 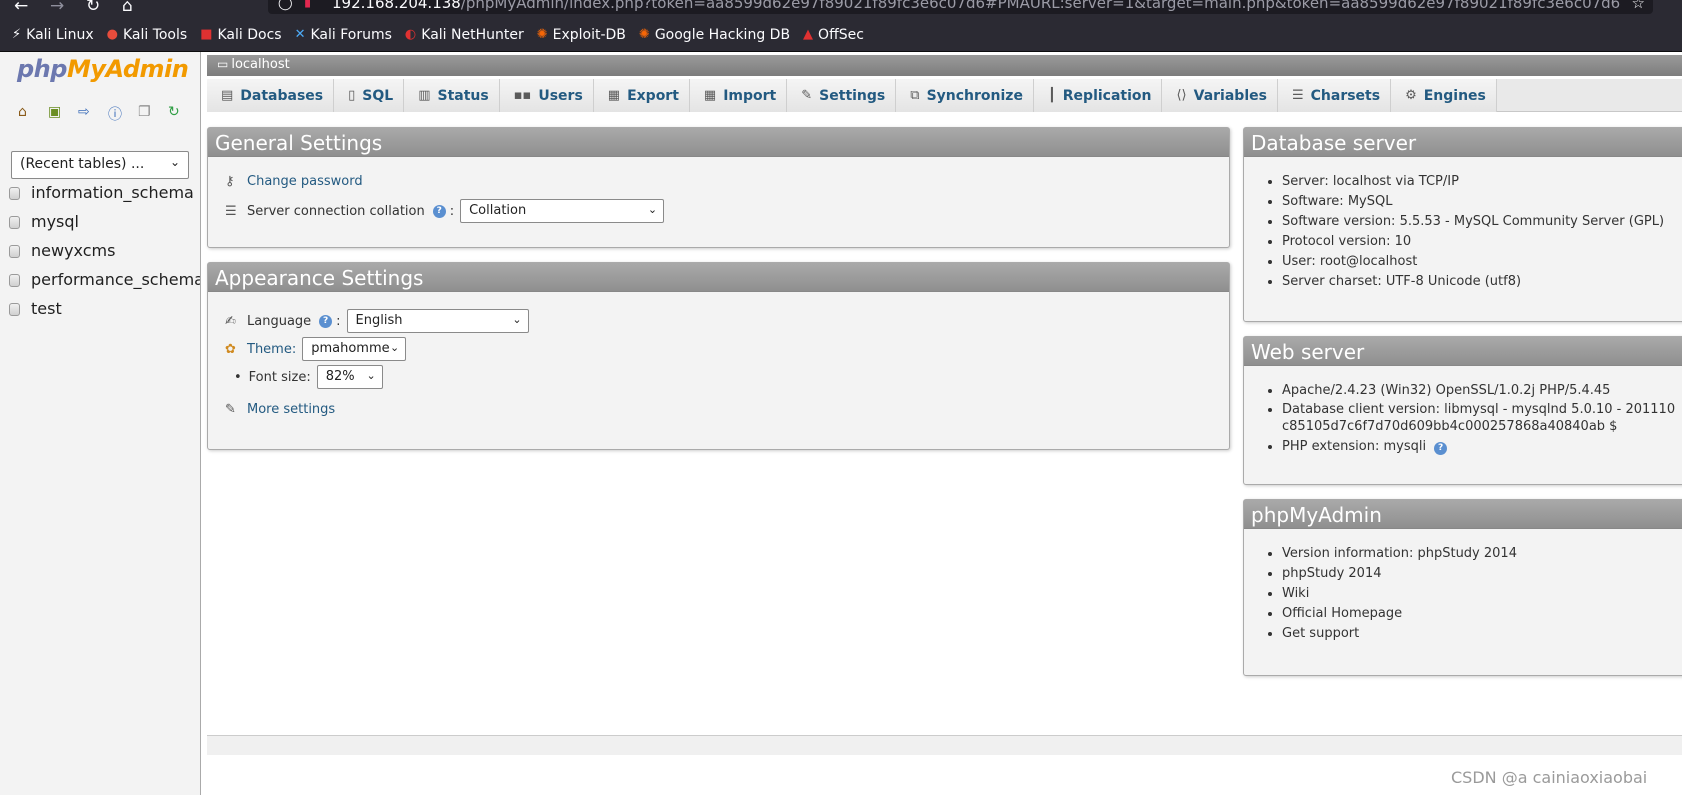 I want to click on tab-synchronize: ⧉ Synchronize, so click(x=965, y=95).